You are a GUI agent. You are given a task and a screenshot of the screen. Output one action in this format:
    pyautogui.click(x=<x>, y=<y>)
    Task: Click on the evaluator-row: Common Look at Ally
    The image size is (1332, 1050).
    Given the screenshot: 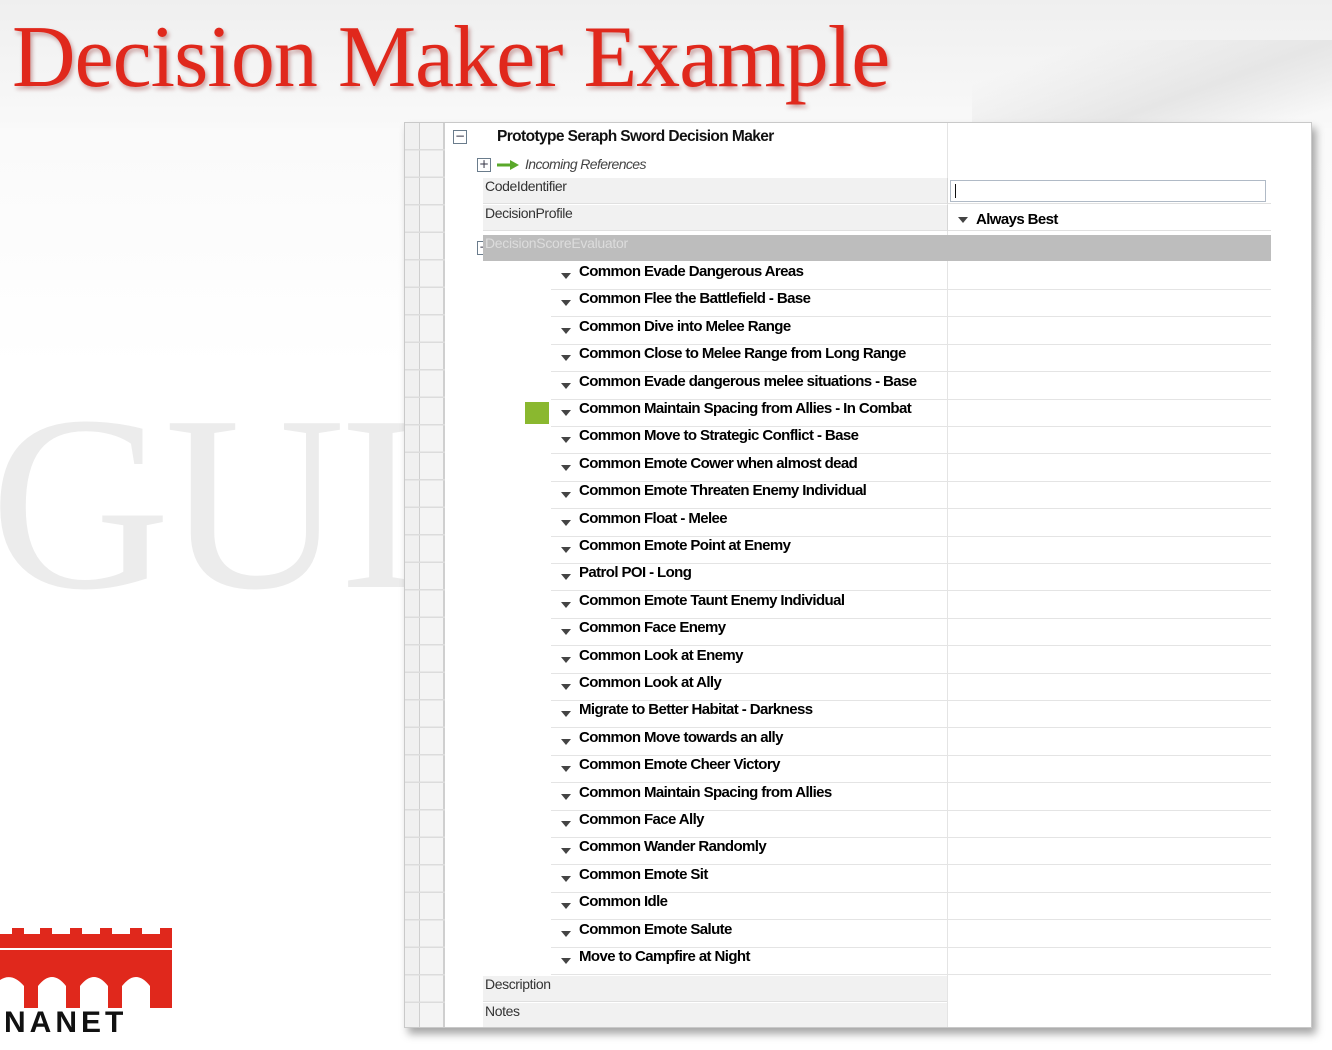 What is the action you would take?
    pyautogui.click(x=911, y=687)
    